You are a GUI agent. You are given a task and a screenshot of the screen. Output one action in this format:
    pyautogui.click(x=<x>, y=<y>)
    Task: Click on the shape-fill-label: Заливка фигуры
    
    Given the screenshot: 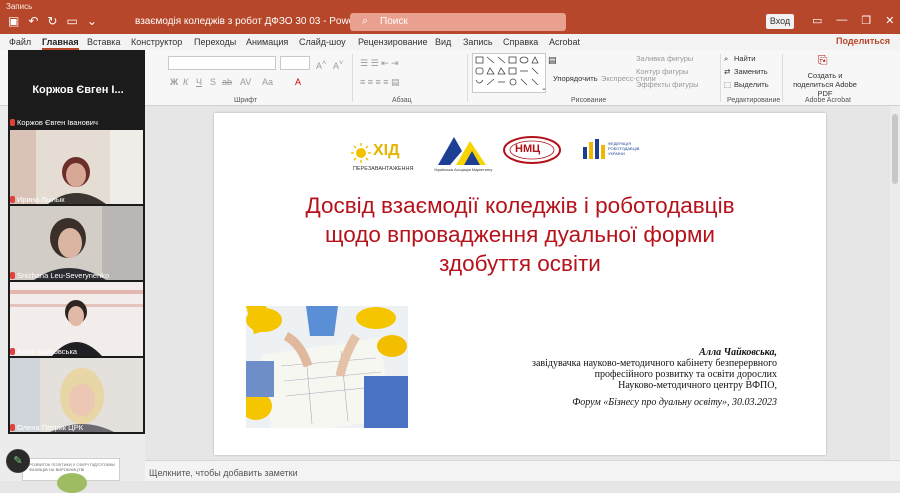 What is the action you would take?
    pyautogui.click(x=664, y=58)
    